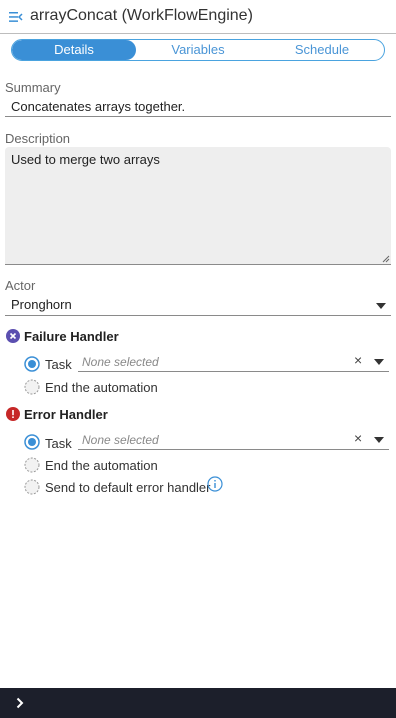  I want to click on error-select-underline, so click(233, 449).